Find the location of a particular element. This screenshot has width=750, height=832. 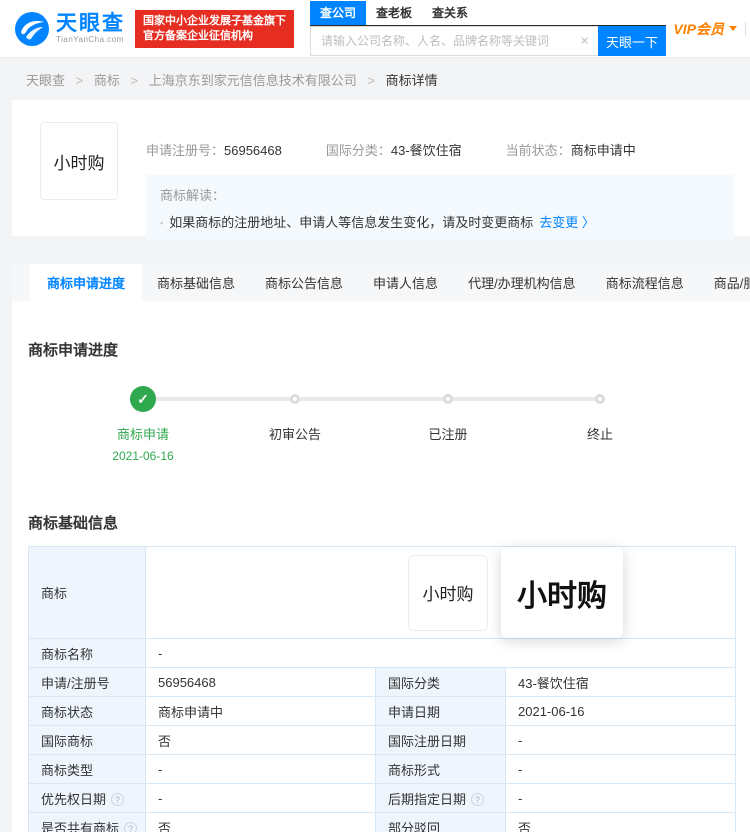

eye-logo-icon is located at coordinates (32, 29).